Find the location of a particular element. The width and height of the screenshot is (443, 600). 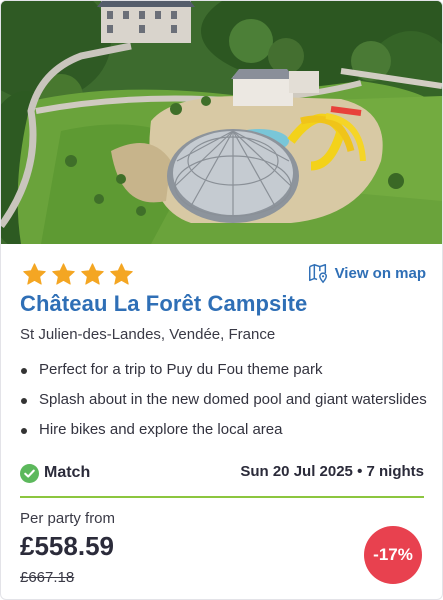

view-on-map-link: View on map is located at coordinates (366, 273).